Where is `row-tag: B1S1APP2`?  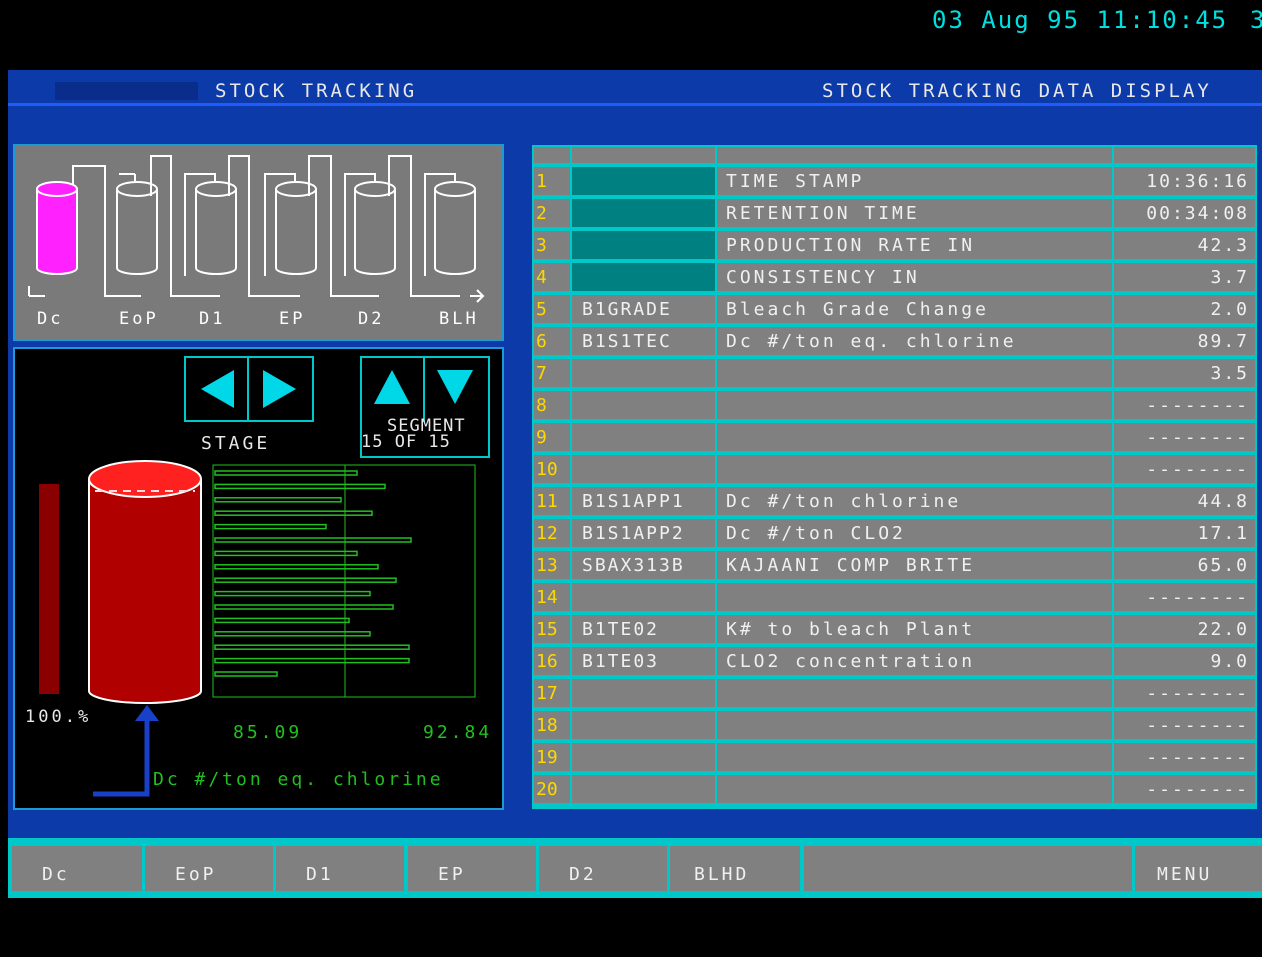
row-tag: B1S1APP2 is located at coordinates (643, 533).